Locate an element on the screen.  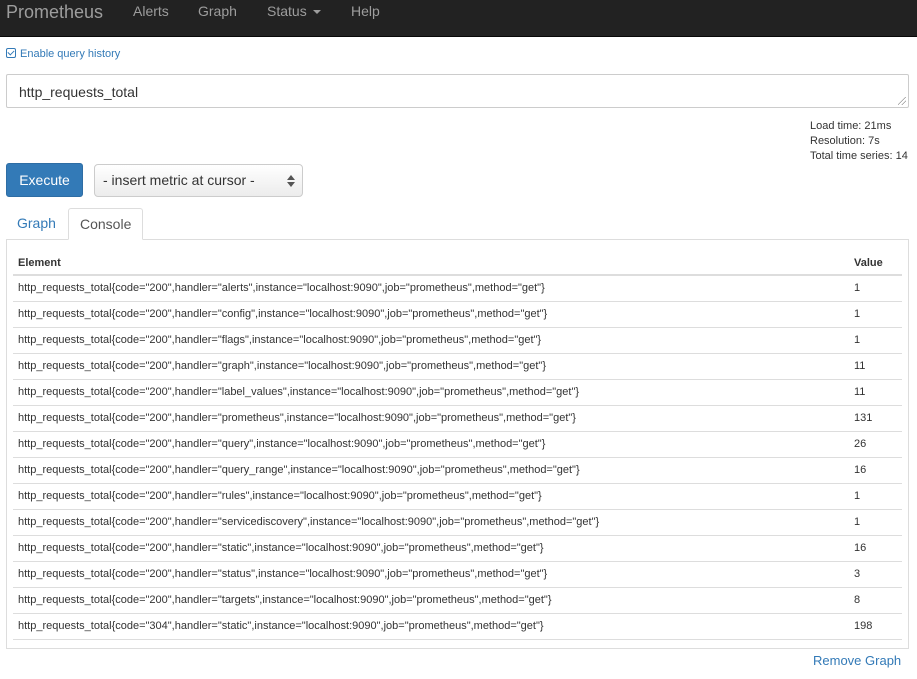
nav-alerts: Alerts is located at coordinates (151, 11).